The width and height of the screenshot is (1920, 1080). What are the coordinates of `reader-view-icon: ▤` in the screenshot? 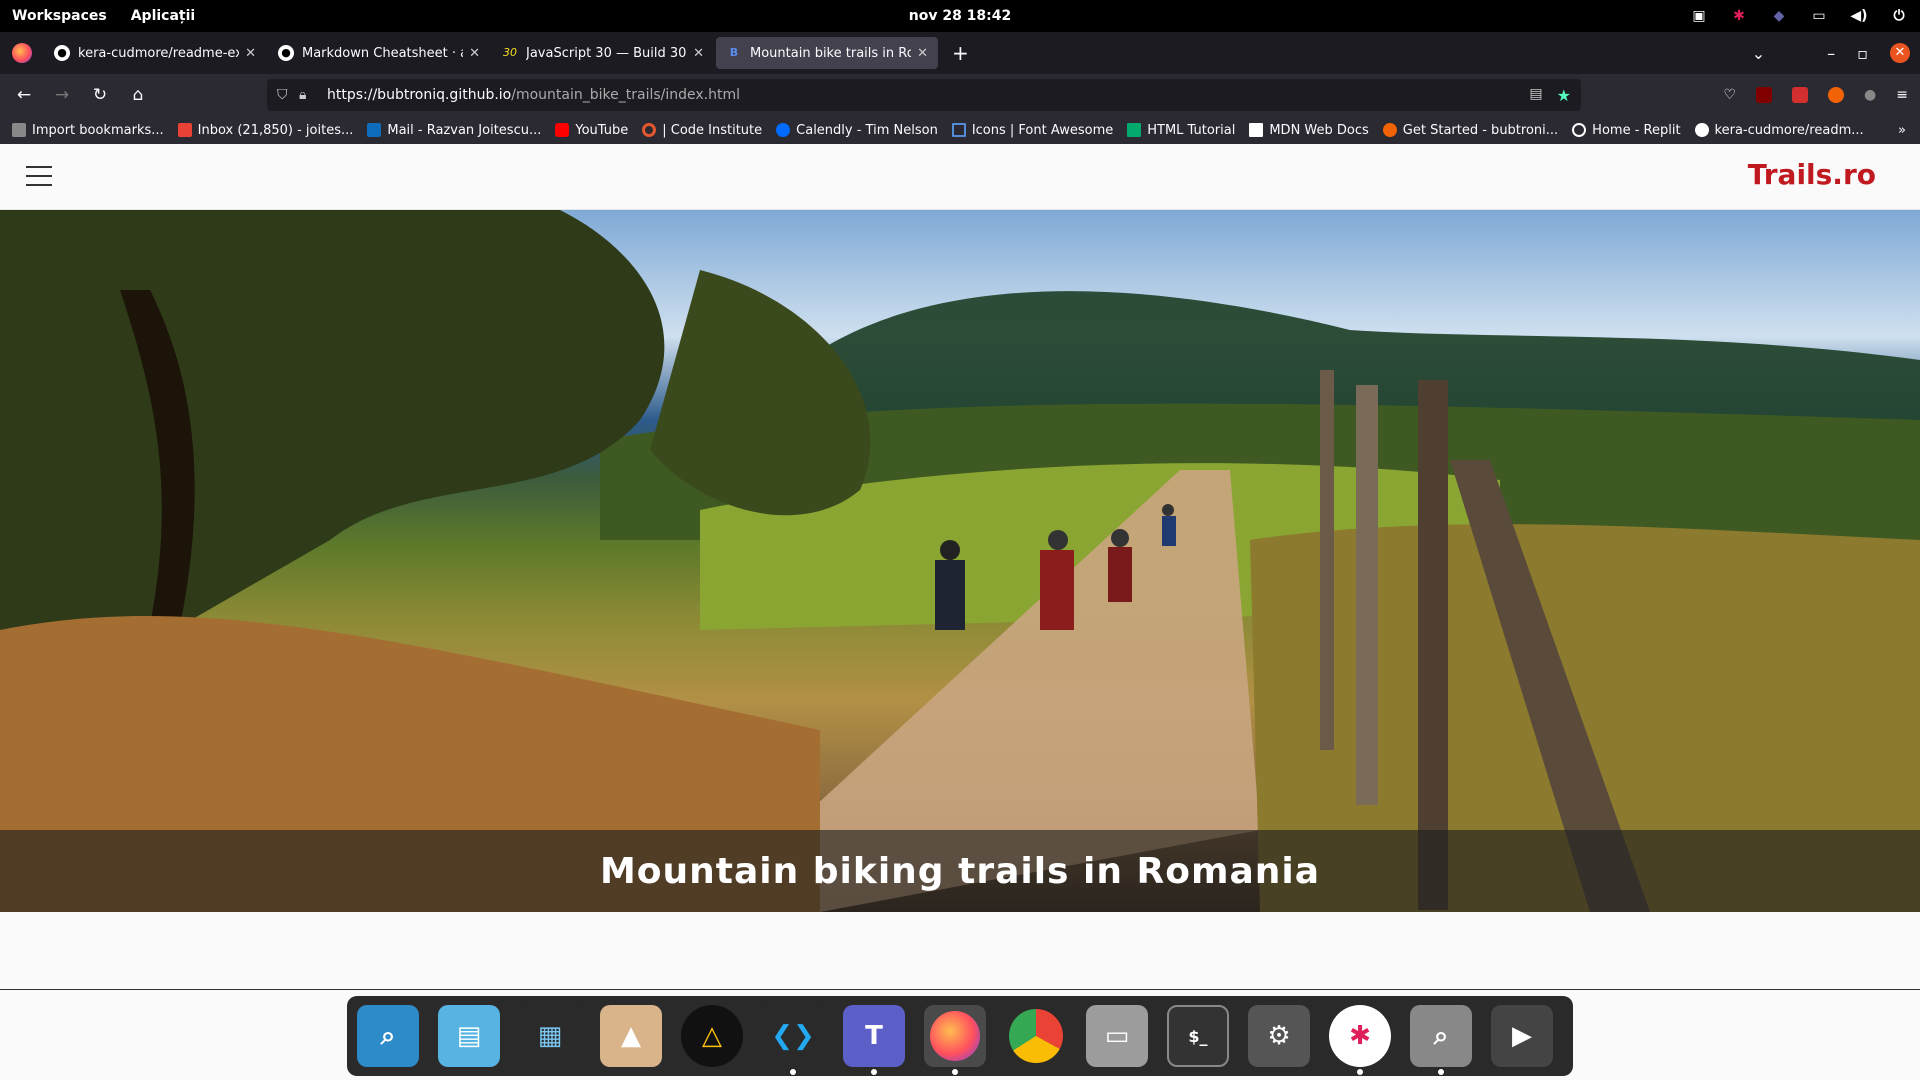 It's located at (1535, 95).